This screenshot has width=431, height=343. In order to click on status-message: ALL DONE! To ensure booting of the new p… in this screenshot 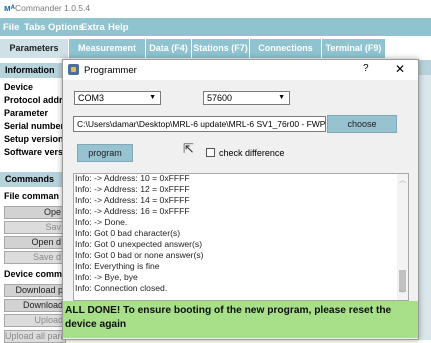, I will do `click(228, 317)`.